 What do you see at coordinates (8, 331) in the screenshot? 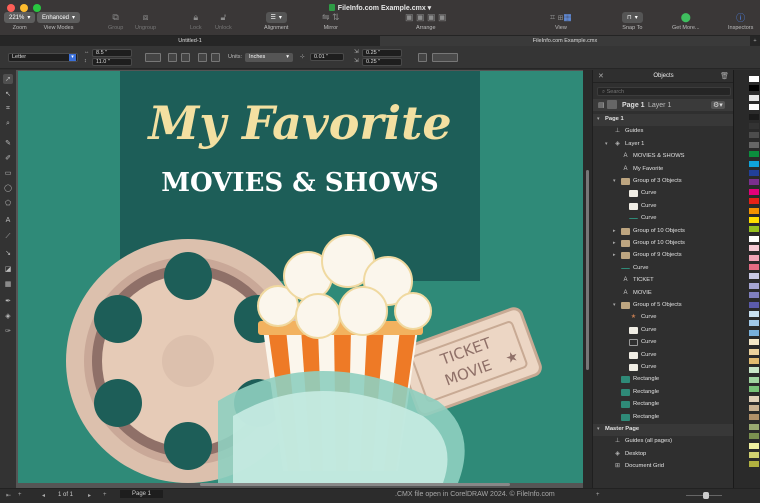
I see `outline-tool-icon: ✑` at bounding box center [8, 331].